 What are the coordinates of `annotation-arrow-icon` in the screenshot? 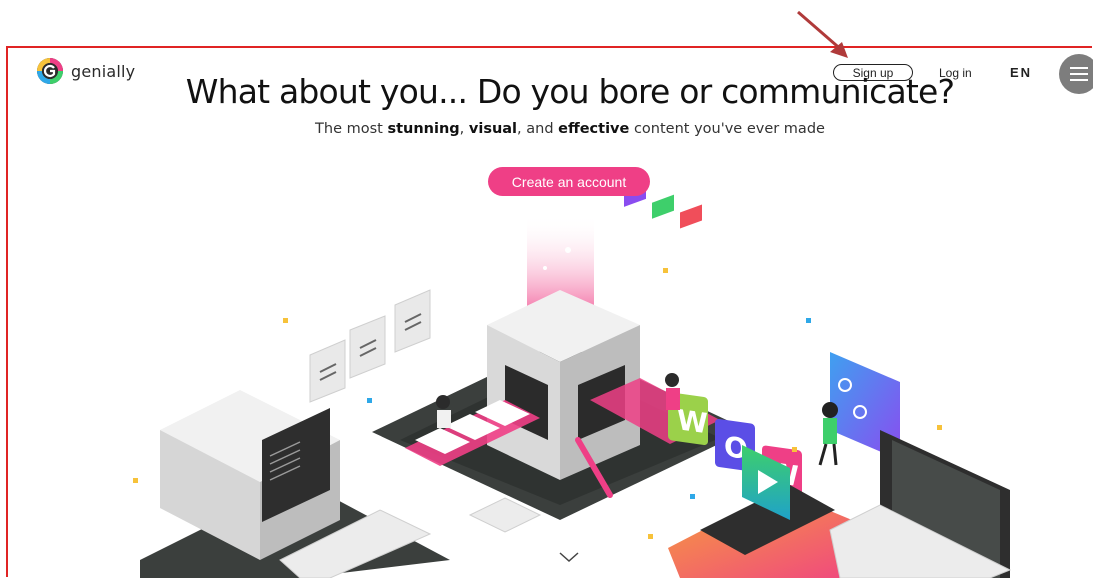 It's located at (822, 34).